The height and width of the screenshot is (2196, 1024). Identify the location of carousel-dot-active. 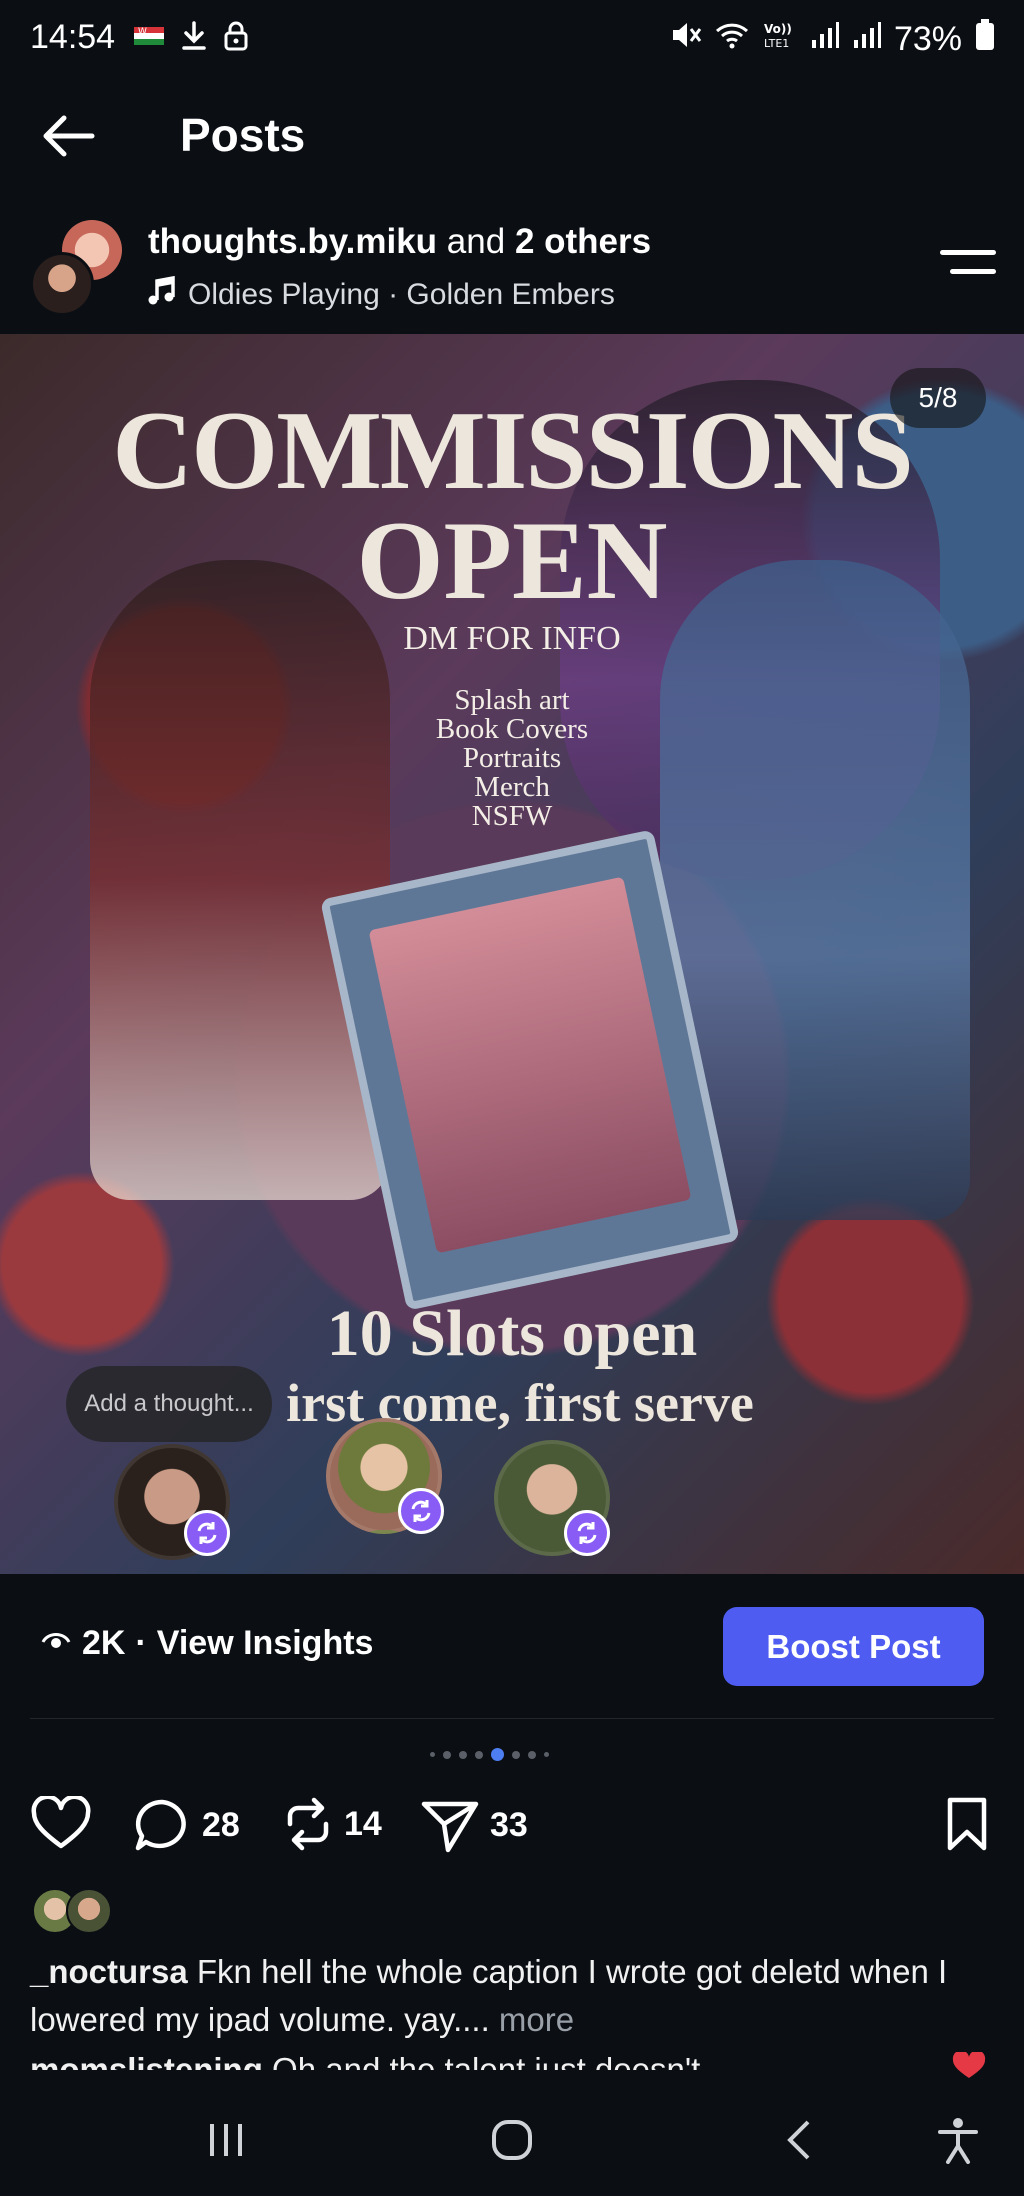
(497, 1754).